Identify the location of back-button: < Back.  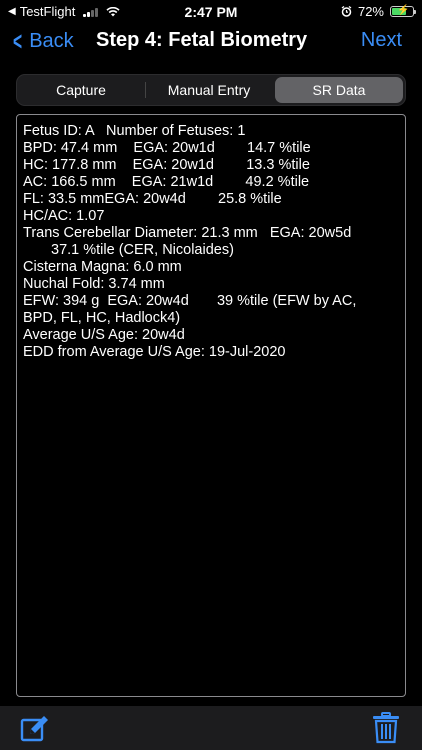
(42, 41).